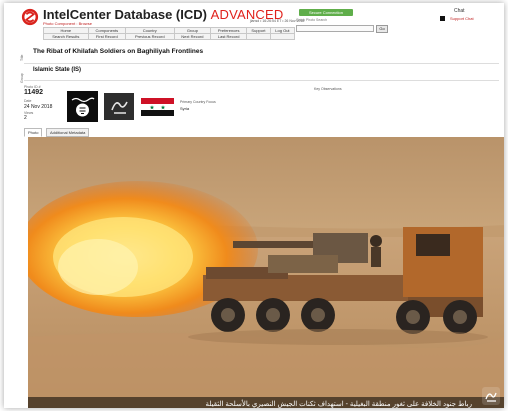 This screenshot has height=411, width=508. I want to click on secure-connection-button: Secure Connection, so click(326, 12).